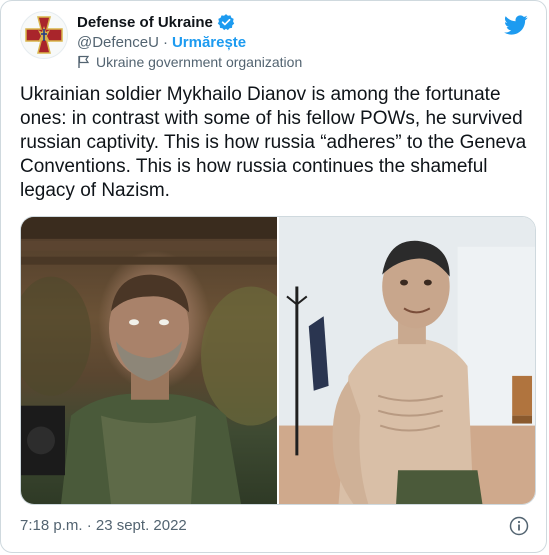  I want to click on account-name: Defense of Ukraine, so click(145, 22).